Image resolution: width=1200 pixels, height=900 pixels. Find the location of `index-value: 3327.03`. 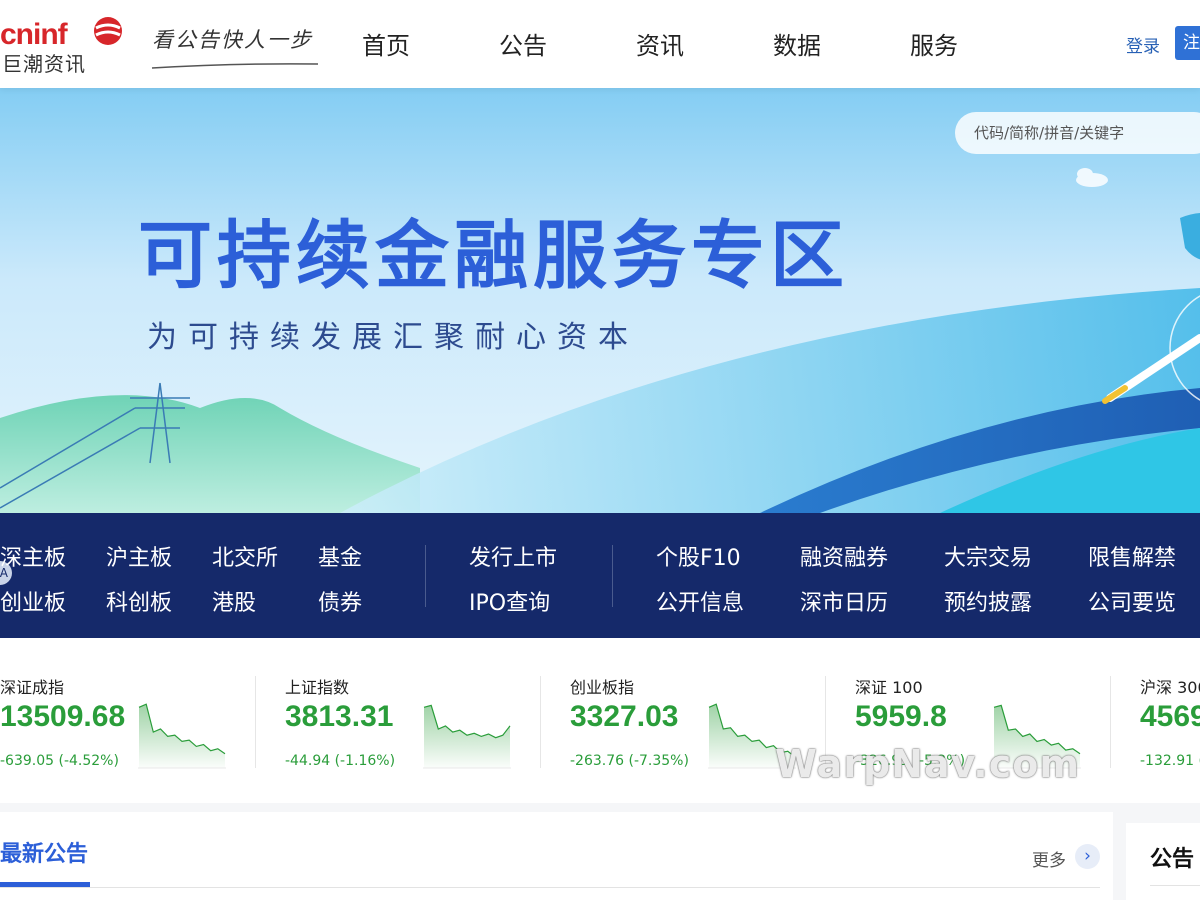

index-value: 3327.03 is located at coordinates (624, 716).